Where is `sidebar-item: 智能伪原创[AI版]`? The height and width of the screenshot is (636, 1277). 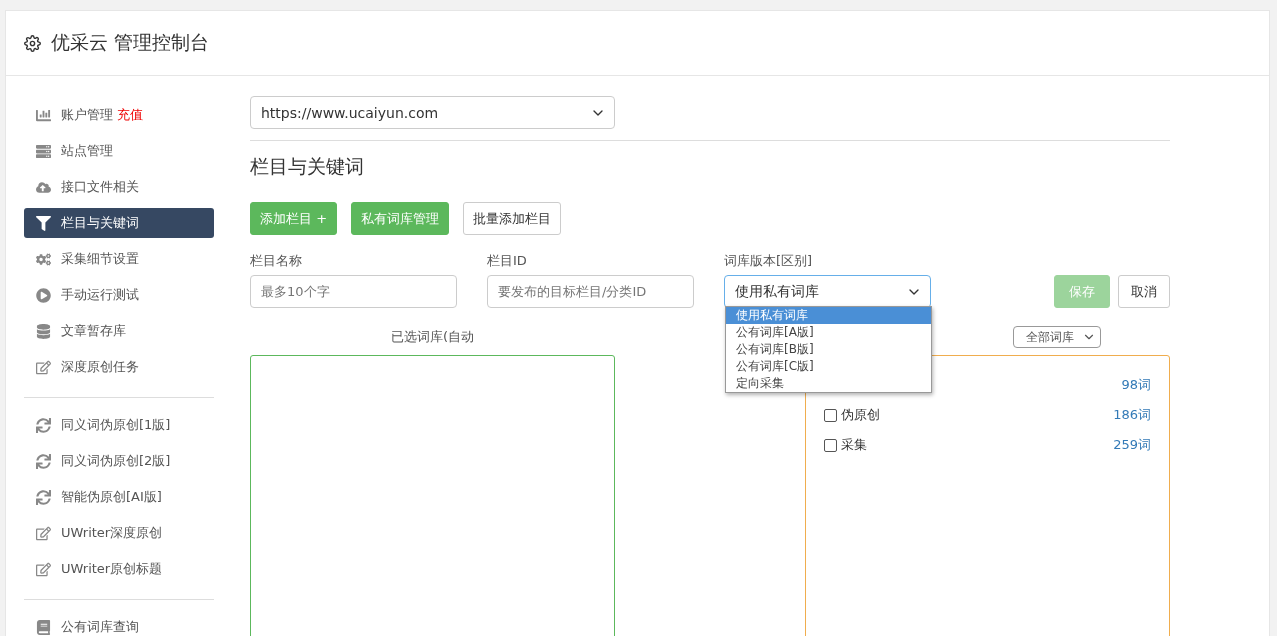 sidebar-item: 智能伪原创[AI版] is located at coordinates (119, 497).